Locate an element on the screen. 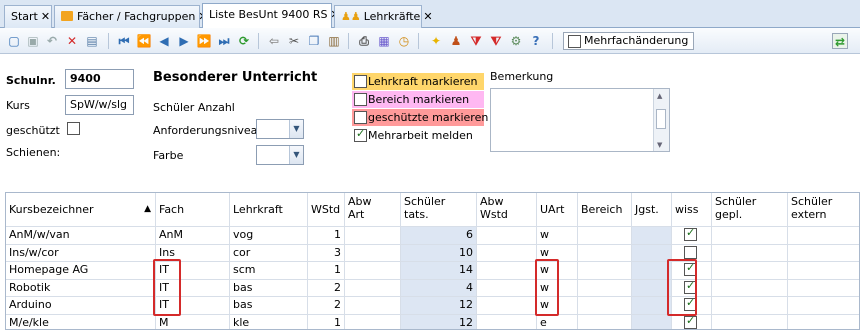 This screenshot has height=330, width=860. users-icon: ♟ is located at coordinates (456, 41).